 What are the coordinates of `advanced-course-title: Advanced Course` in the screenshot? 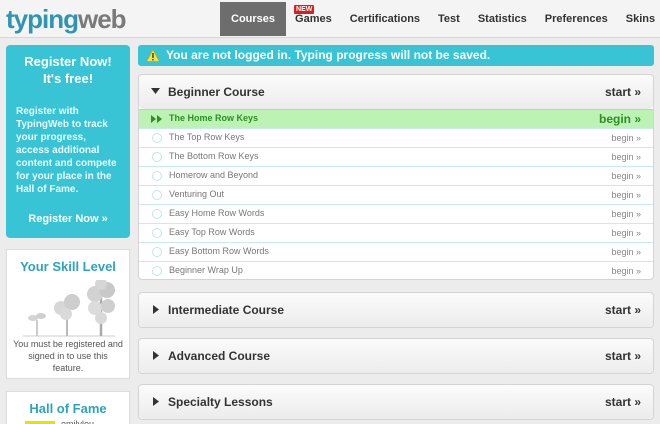 It's located at (219, 356).